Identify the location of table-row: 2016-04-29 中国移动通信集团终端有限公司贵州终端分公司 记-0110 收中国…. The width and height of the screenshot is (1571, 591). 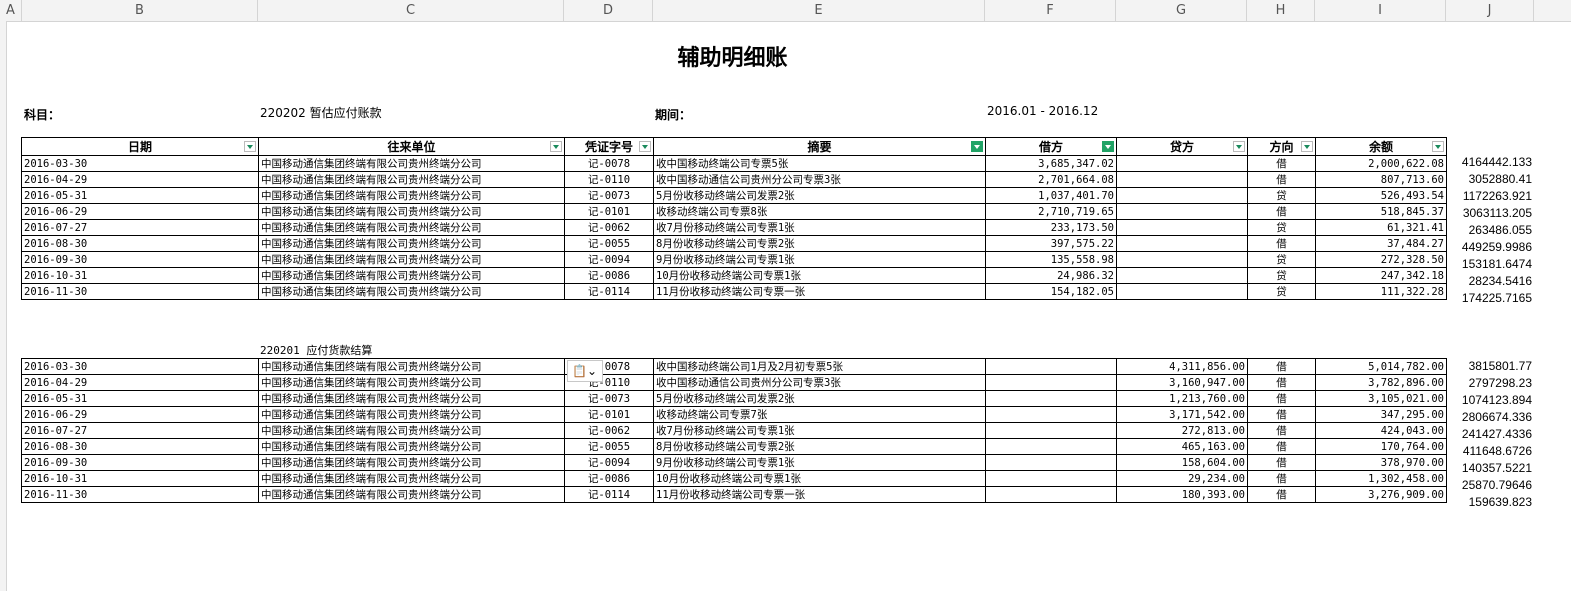
(734, 179).